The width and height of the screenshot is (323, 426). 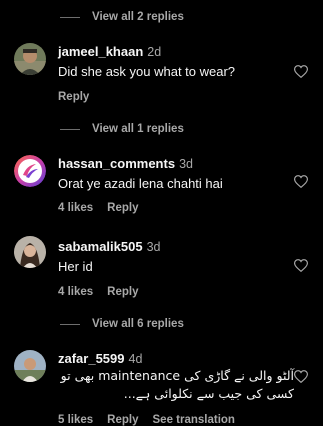 What do you see at coordinates (100, 51) in the screenshot?
I see `username: jameel_khaan` at bounding box center [100, 51].